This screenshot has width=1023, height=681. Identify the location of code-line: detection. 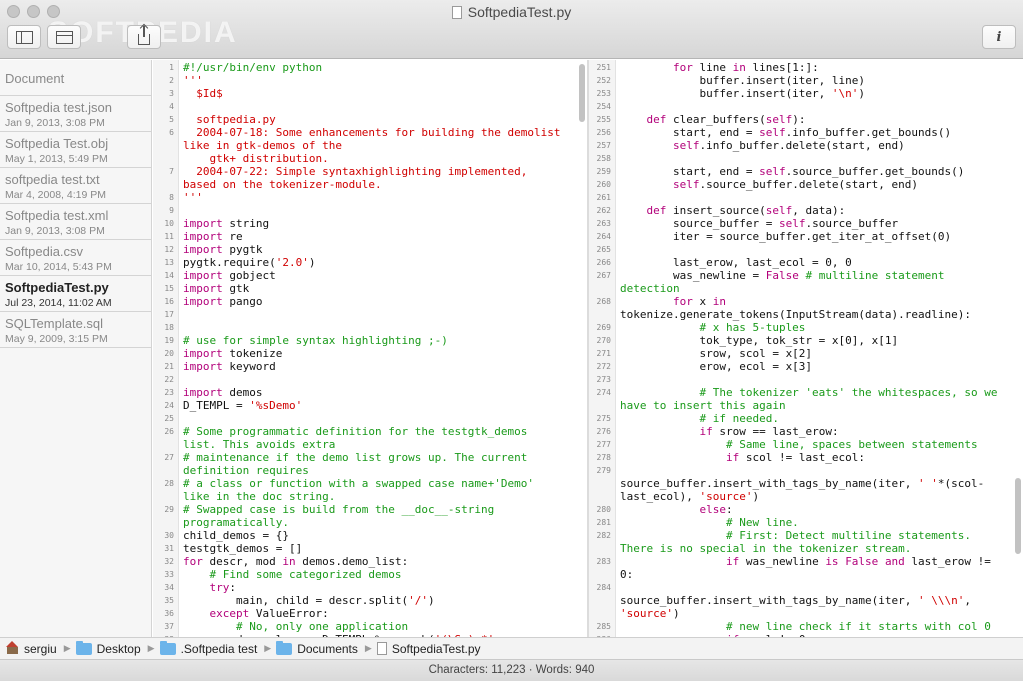
(650, 288).